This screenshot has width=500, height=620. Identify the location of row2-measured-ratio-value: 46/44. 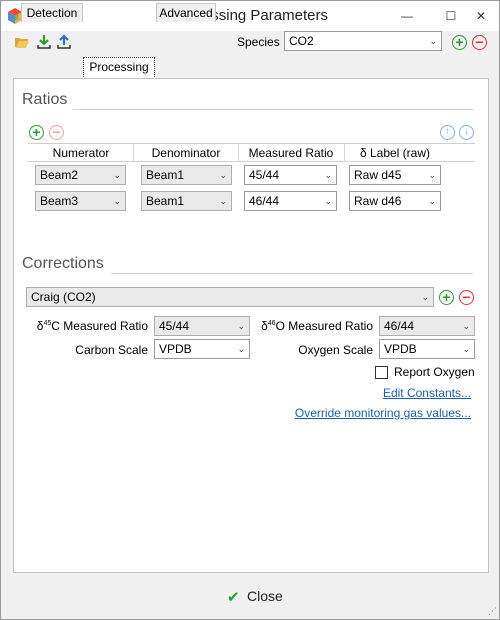
(264, 201).